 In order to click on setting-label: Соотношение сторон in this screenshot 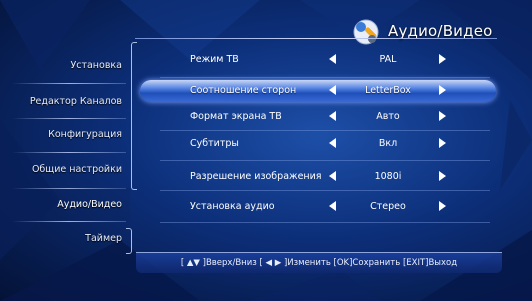, I will do `click(243, 90)`.